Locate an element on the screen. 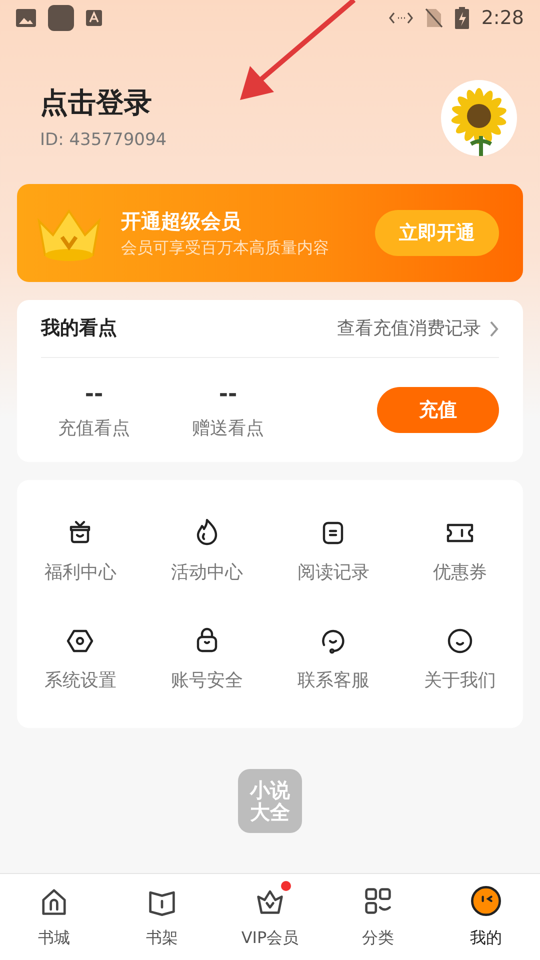 This screenshot has width=540, height=960. menu-item: 福利中心 is located at coordinates (80, 550).